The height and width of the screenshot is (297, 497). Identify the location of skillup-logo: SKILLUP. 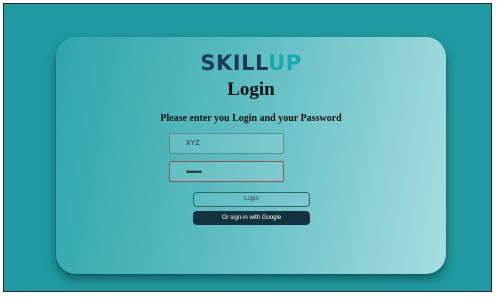
(251, 63).